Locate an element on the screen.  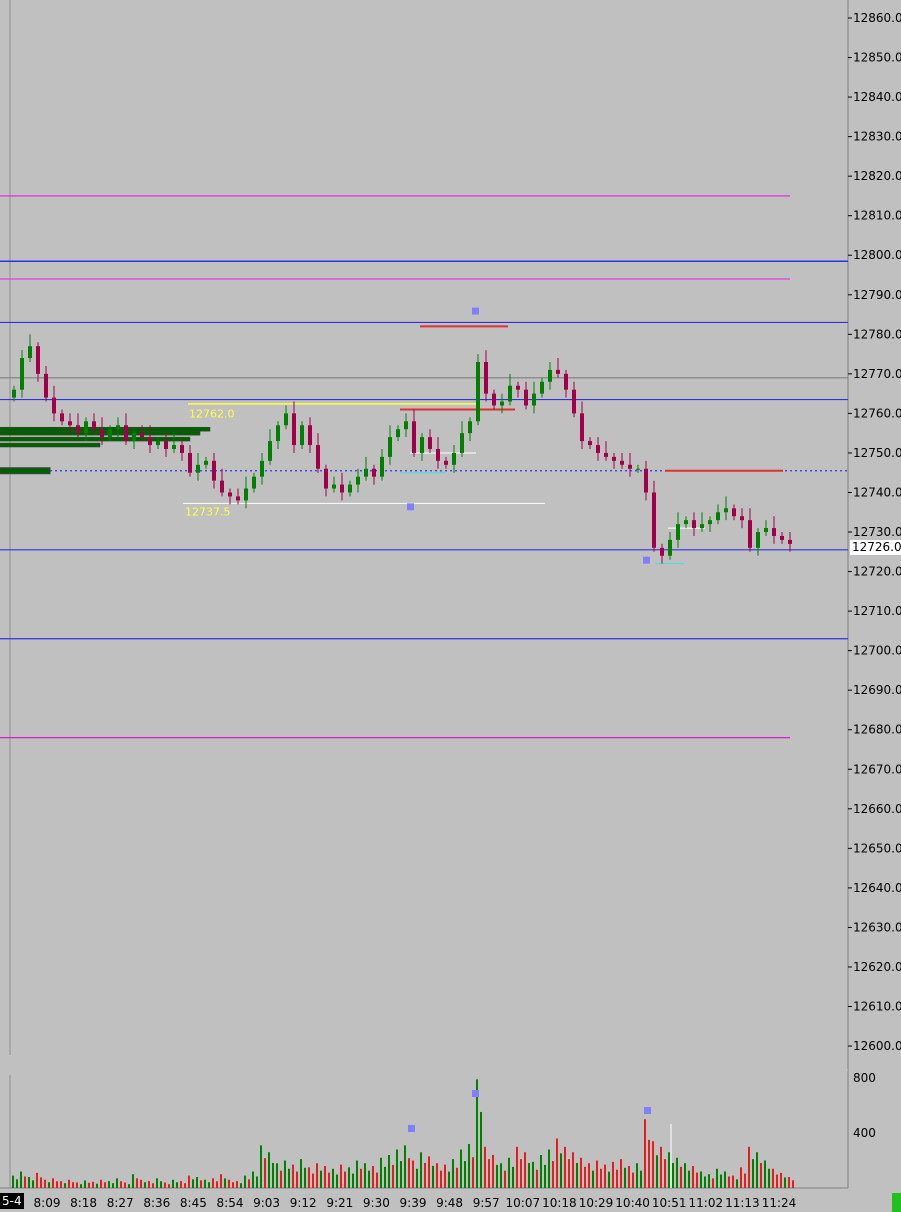
time-tick-label: 8:27 is located at coordinates (120, 1203).